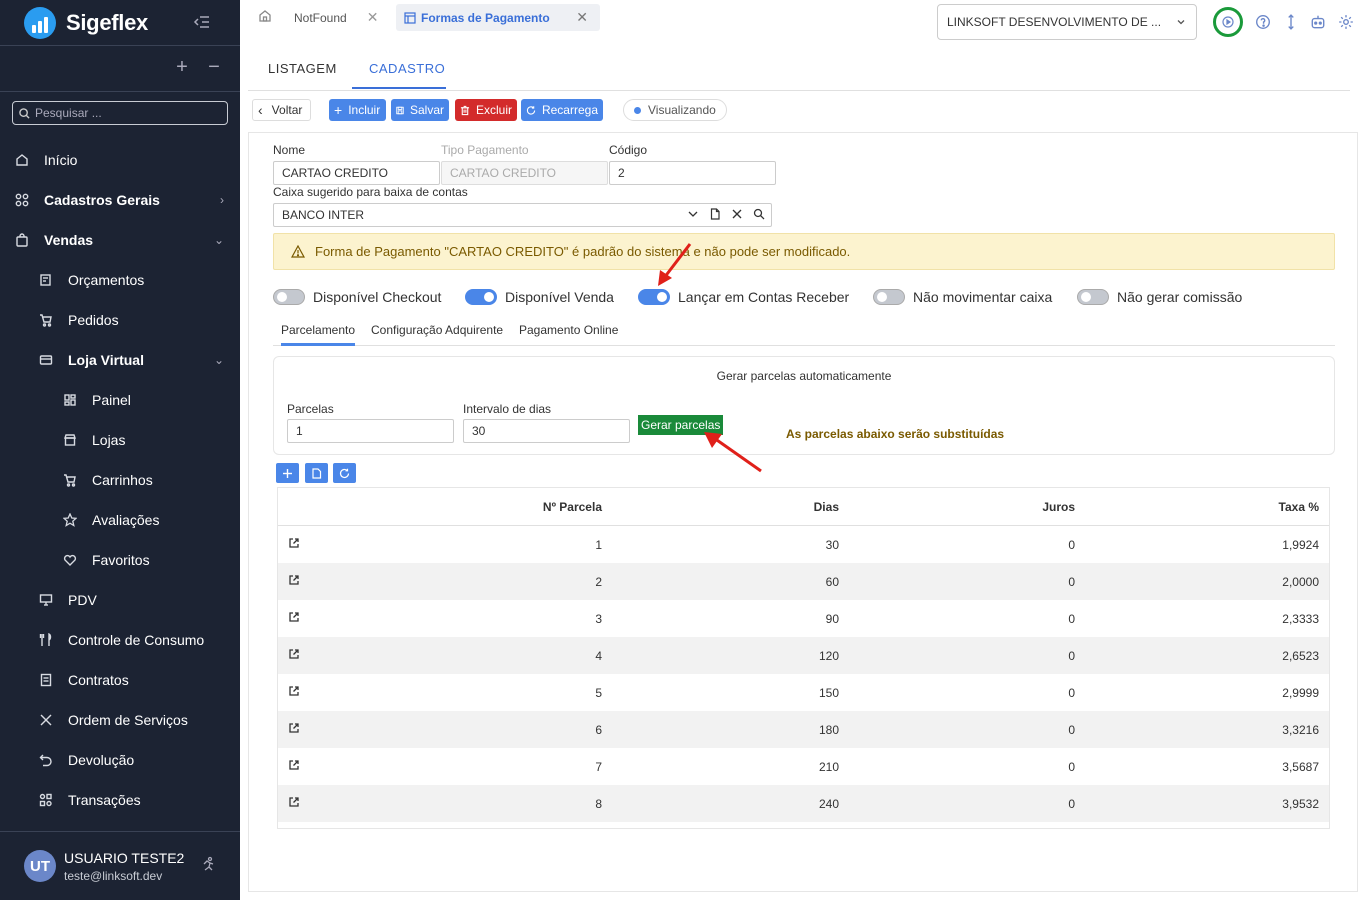 The width and height of the screenshot is (1366, 900). I want to click on col-juros: Juros, so click(1058, 507).